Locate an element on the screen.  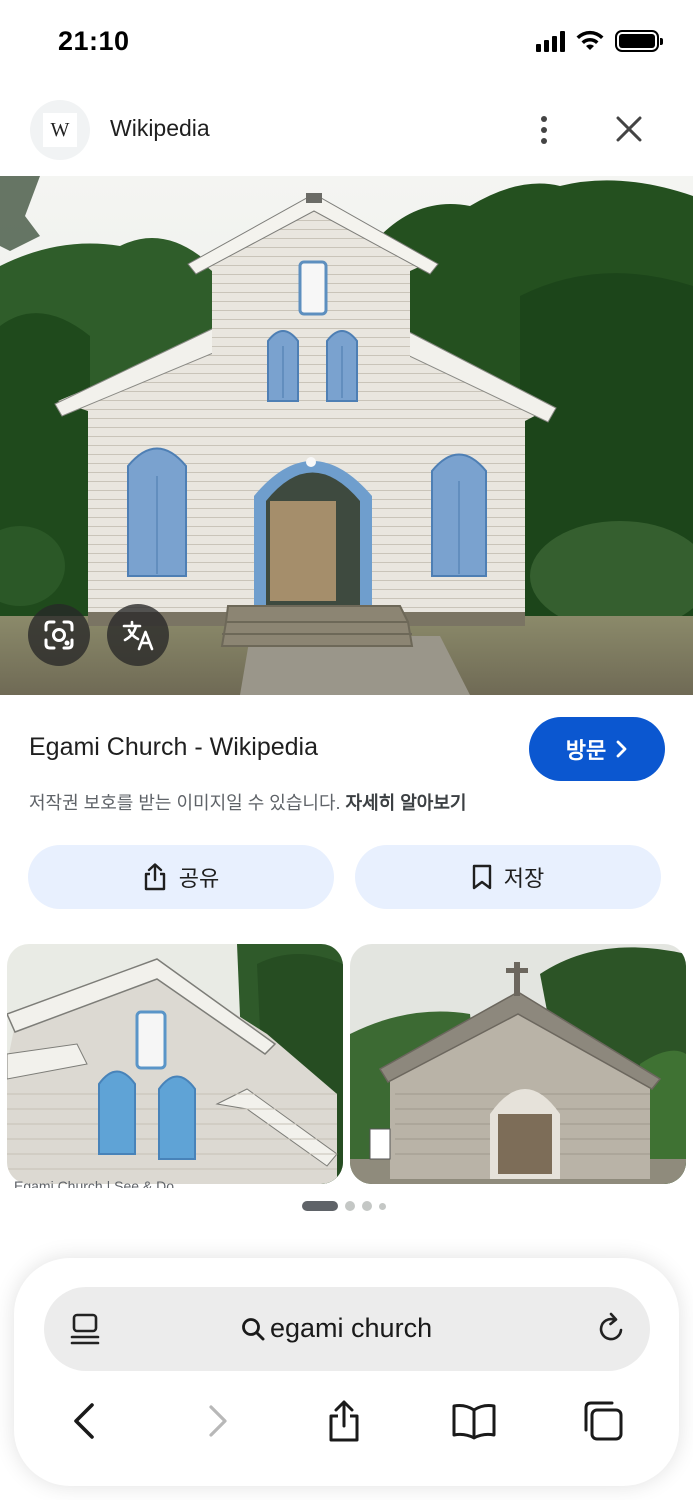
status-time: 21:10 is located at coordinates (94, 41).